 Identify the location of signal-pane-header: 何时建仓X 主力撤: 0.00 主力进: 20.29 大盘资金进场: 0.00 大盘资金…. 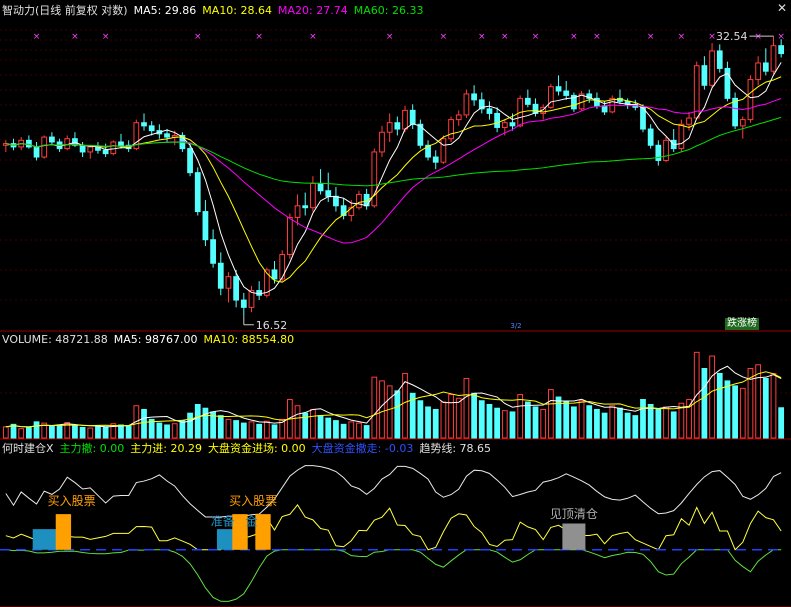
(249, 449).